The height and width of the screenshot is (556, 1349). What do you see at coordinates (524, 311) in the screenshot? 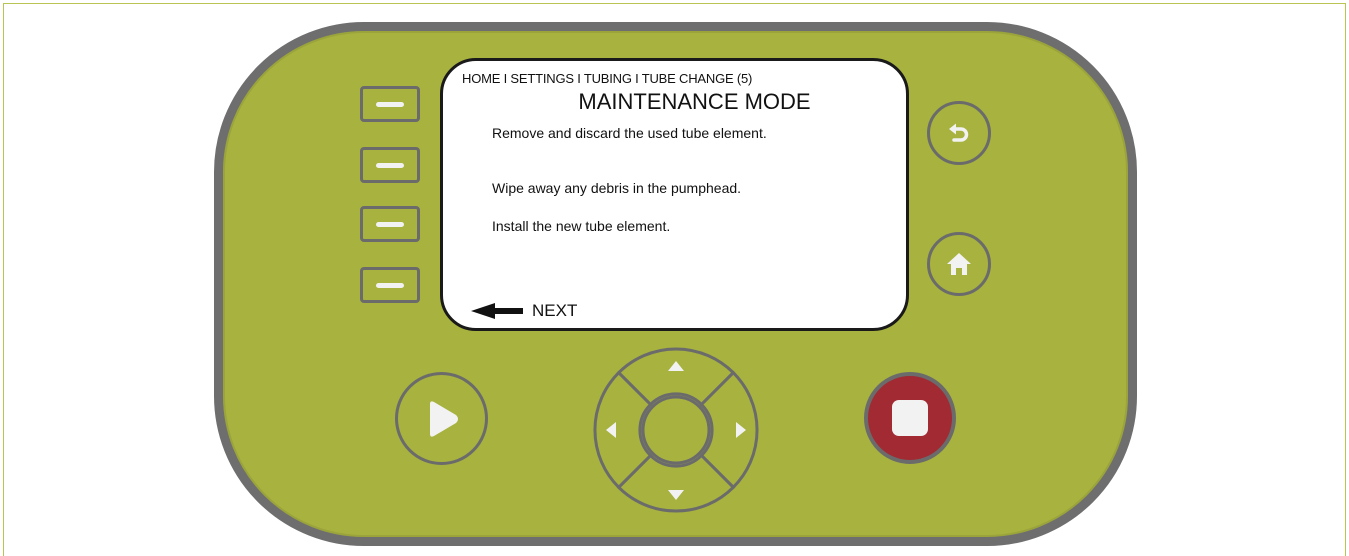
I see `next-button: NEXT` at bounding box center [524, 311].